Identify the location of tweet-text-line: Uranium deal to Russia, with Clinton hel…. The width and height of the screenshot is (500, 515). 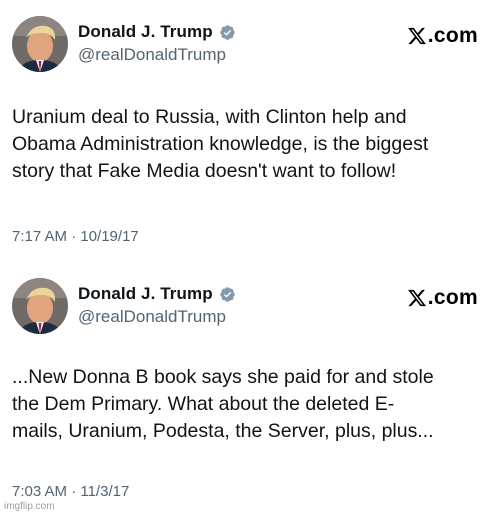
(209, 117).